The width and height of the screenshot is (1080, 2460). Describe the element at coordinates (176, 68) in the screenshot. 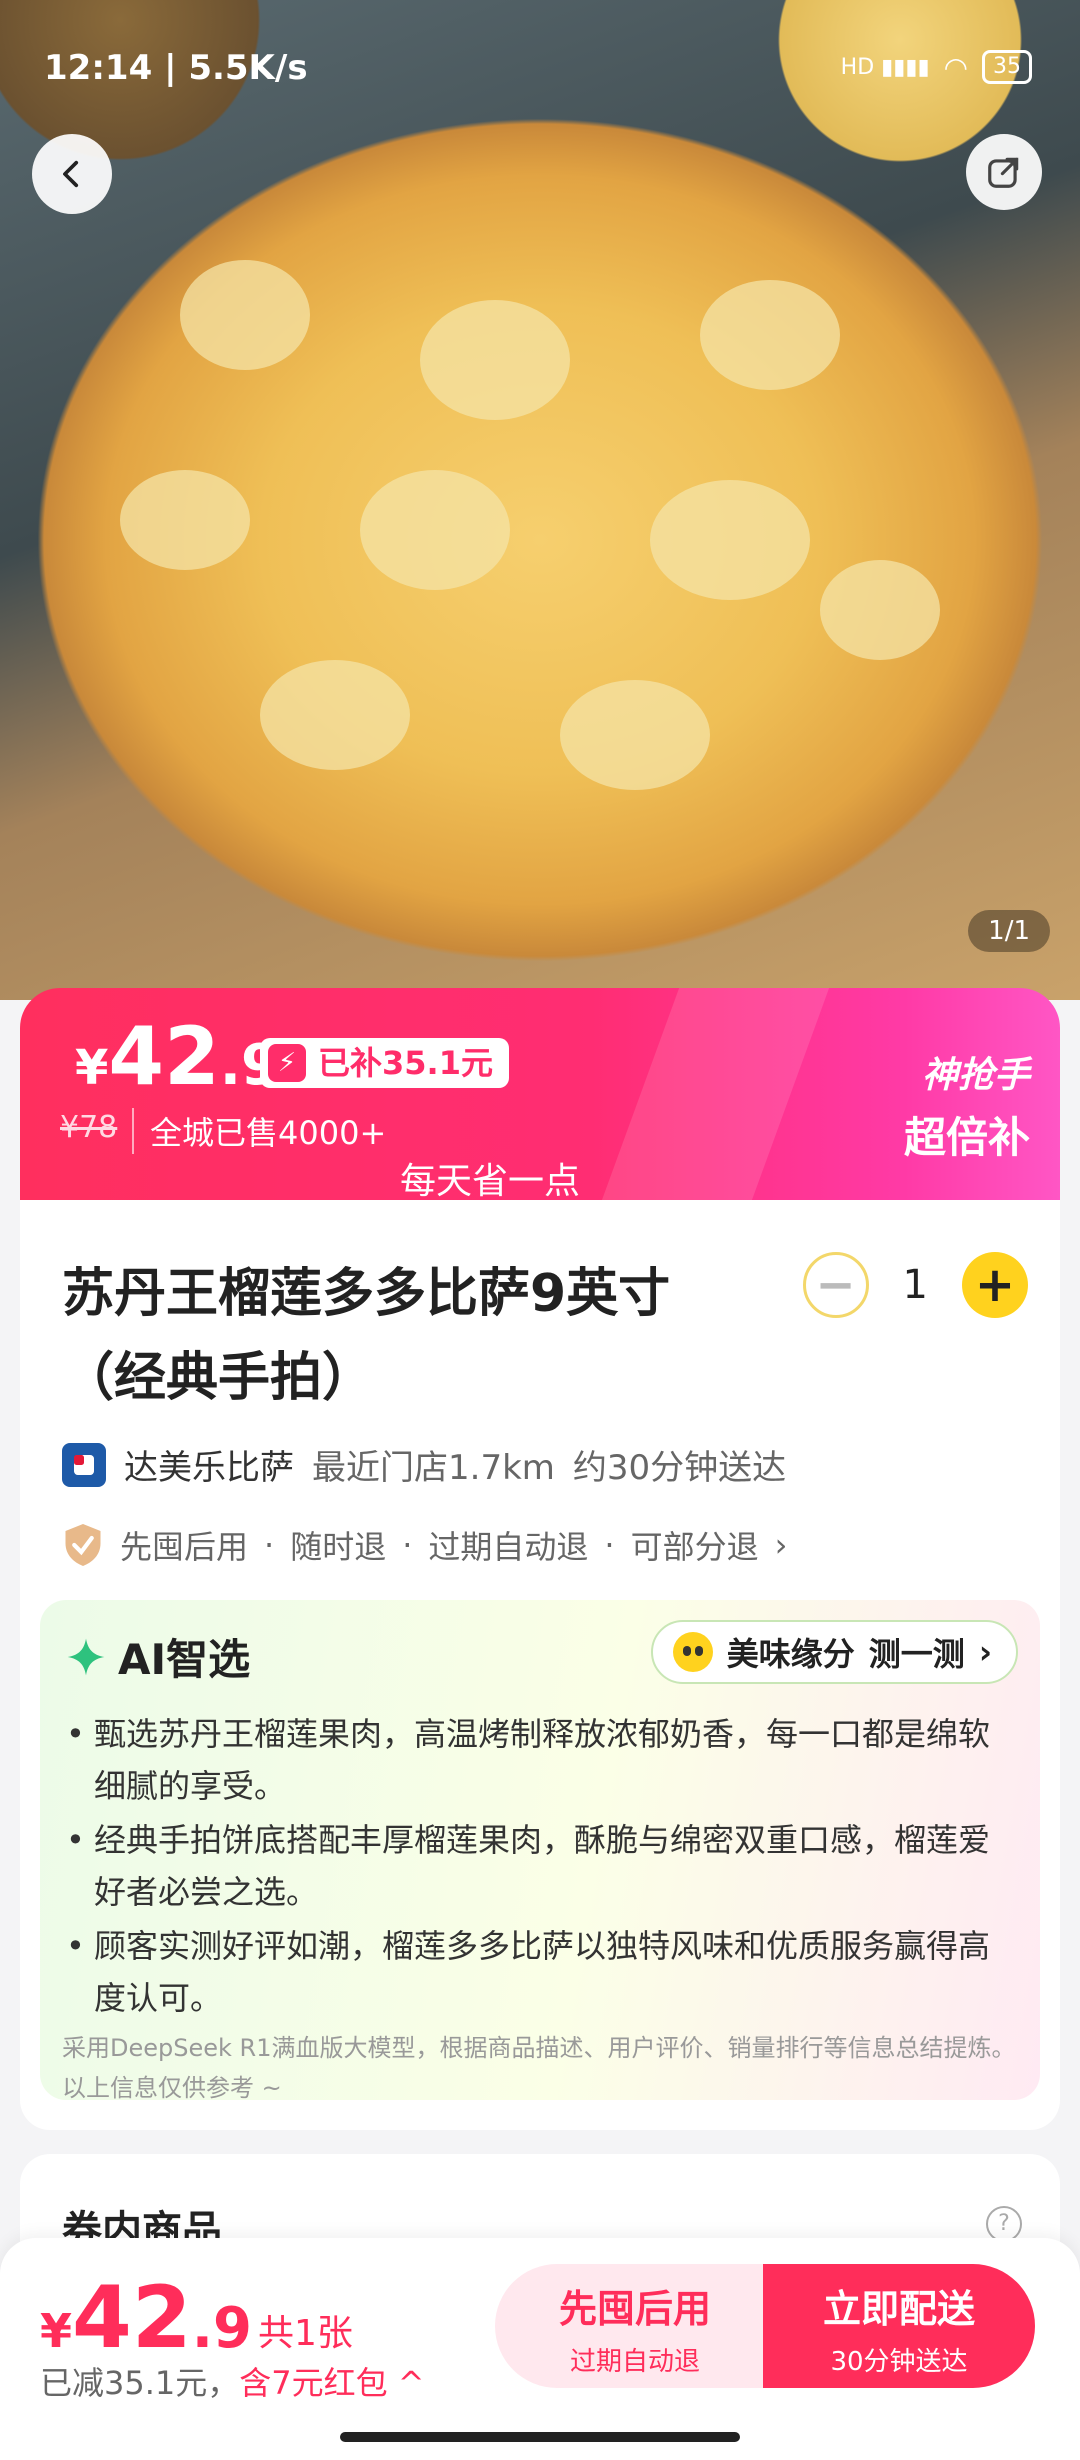

I see `status-time: 12:14 | 5.5K/s` at that location.